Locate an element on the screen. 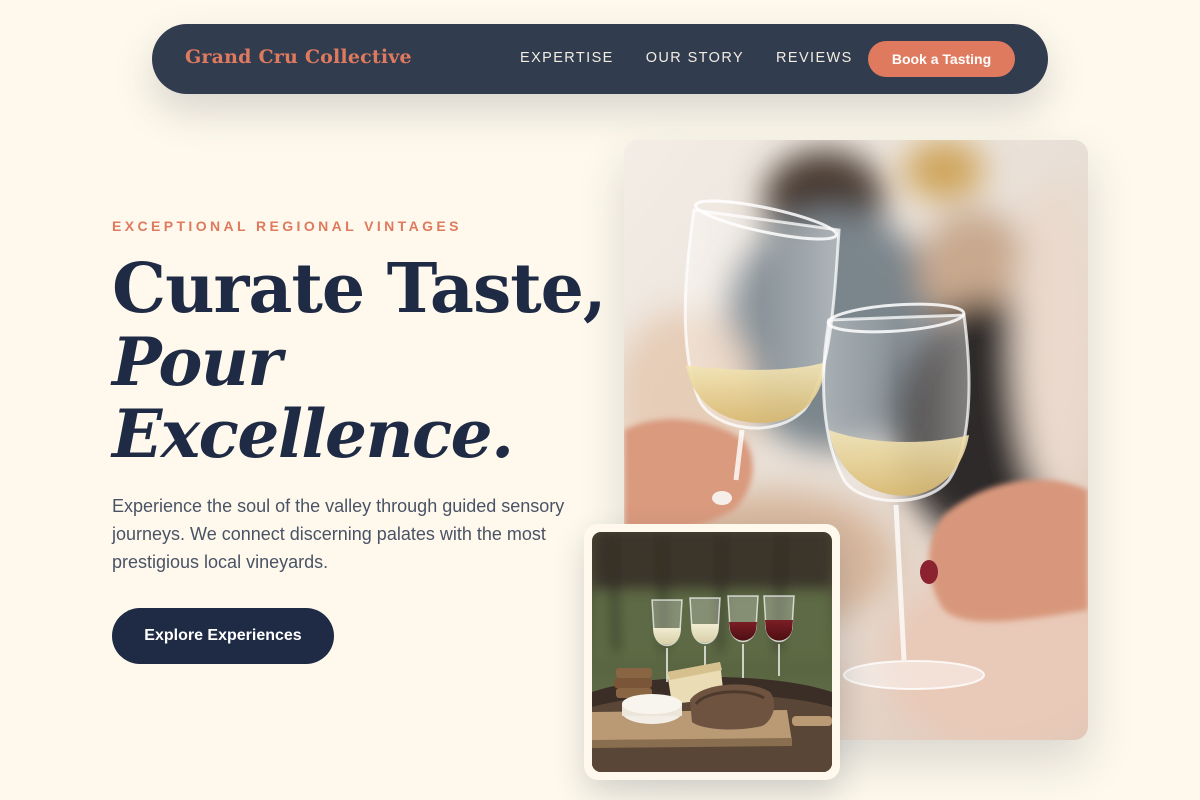 The image size is (1200, 800). brand-logo: Grand Cru Collective is located at coordinates (298, 57).